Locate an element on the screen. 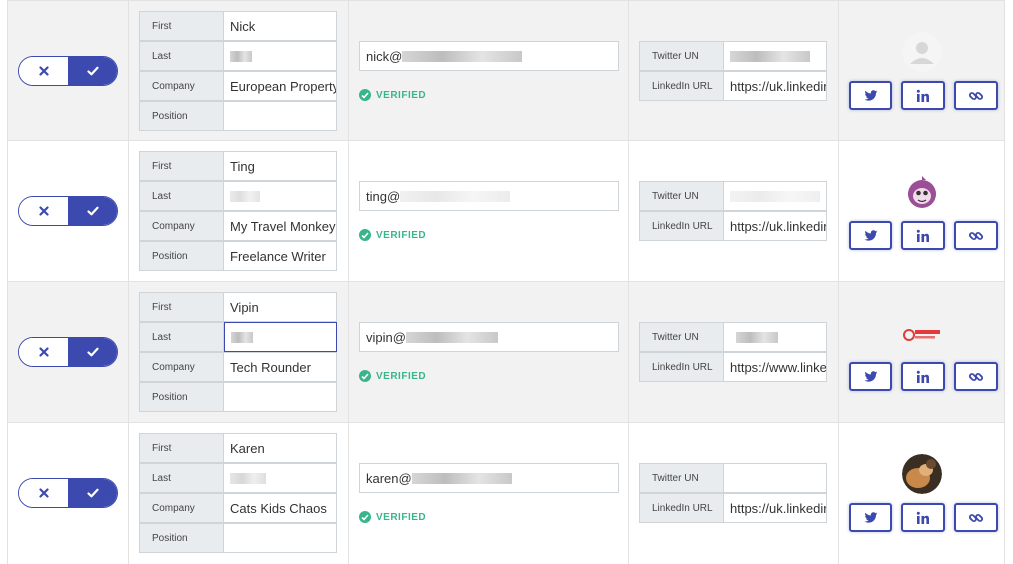  linkedin-field: https://www.linkec is located at coordinates (775, 367).